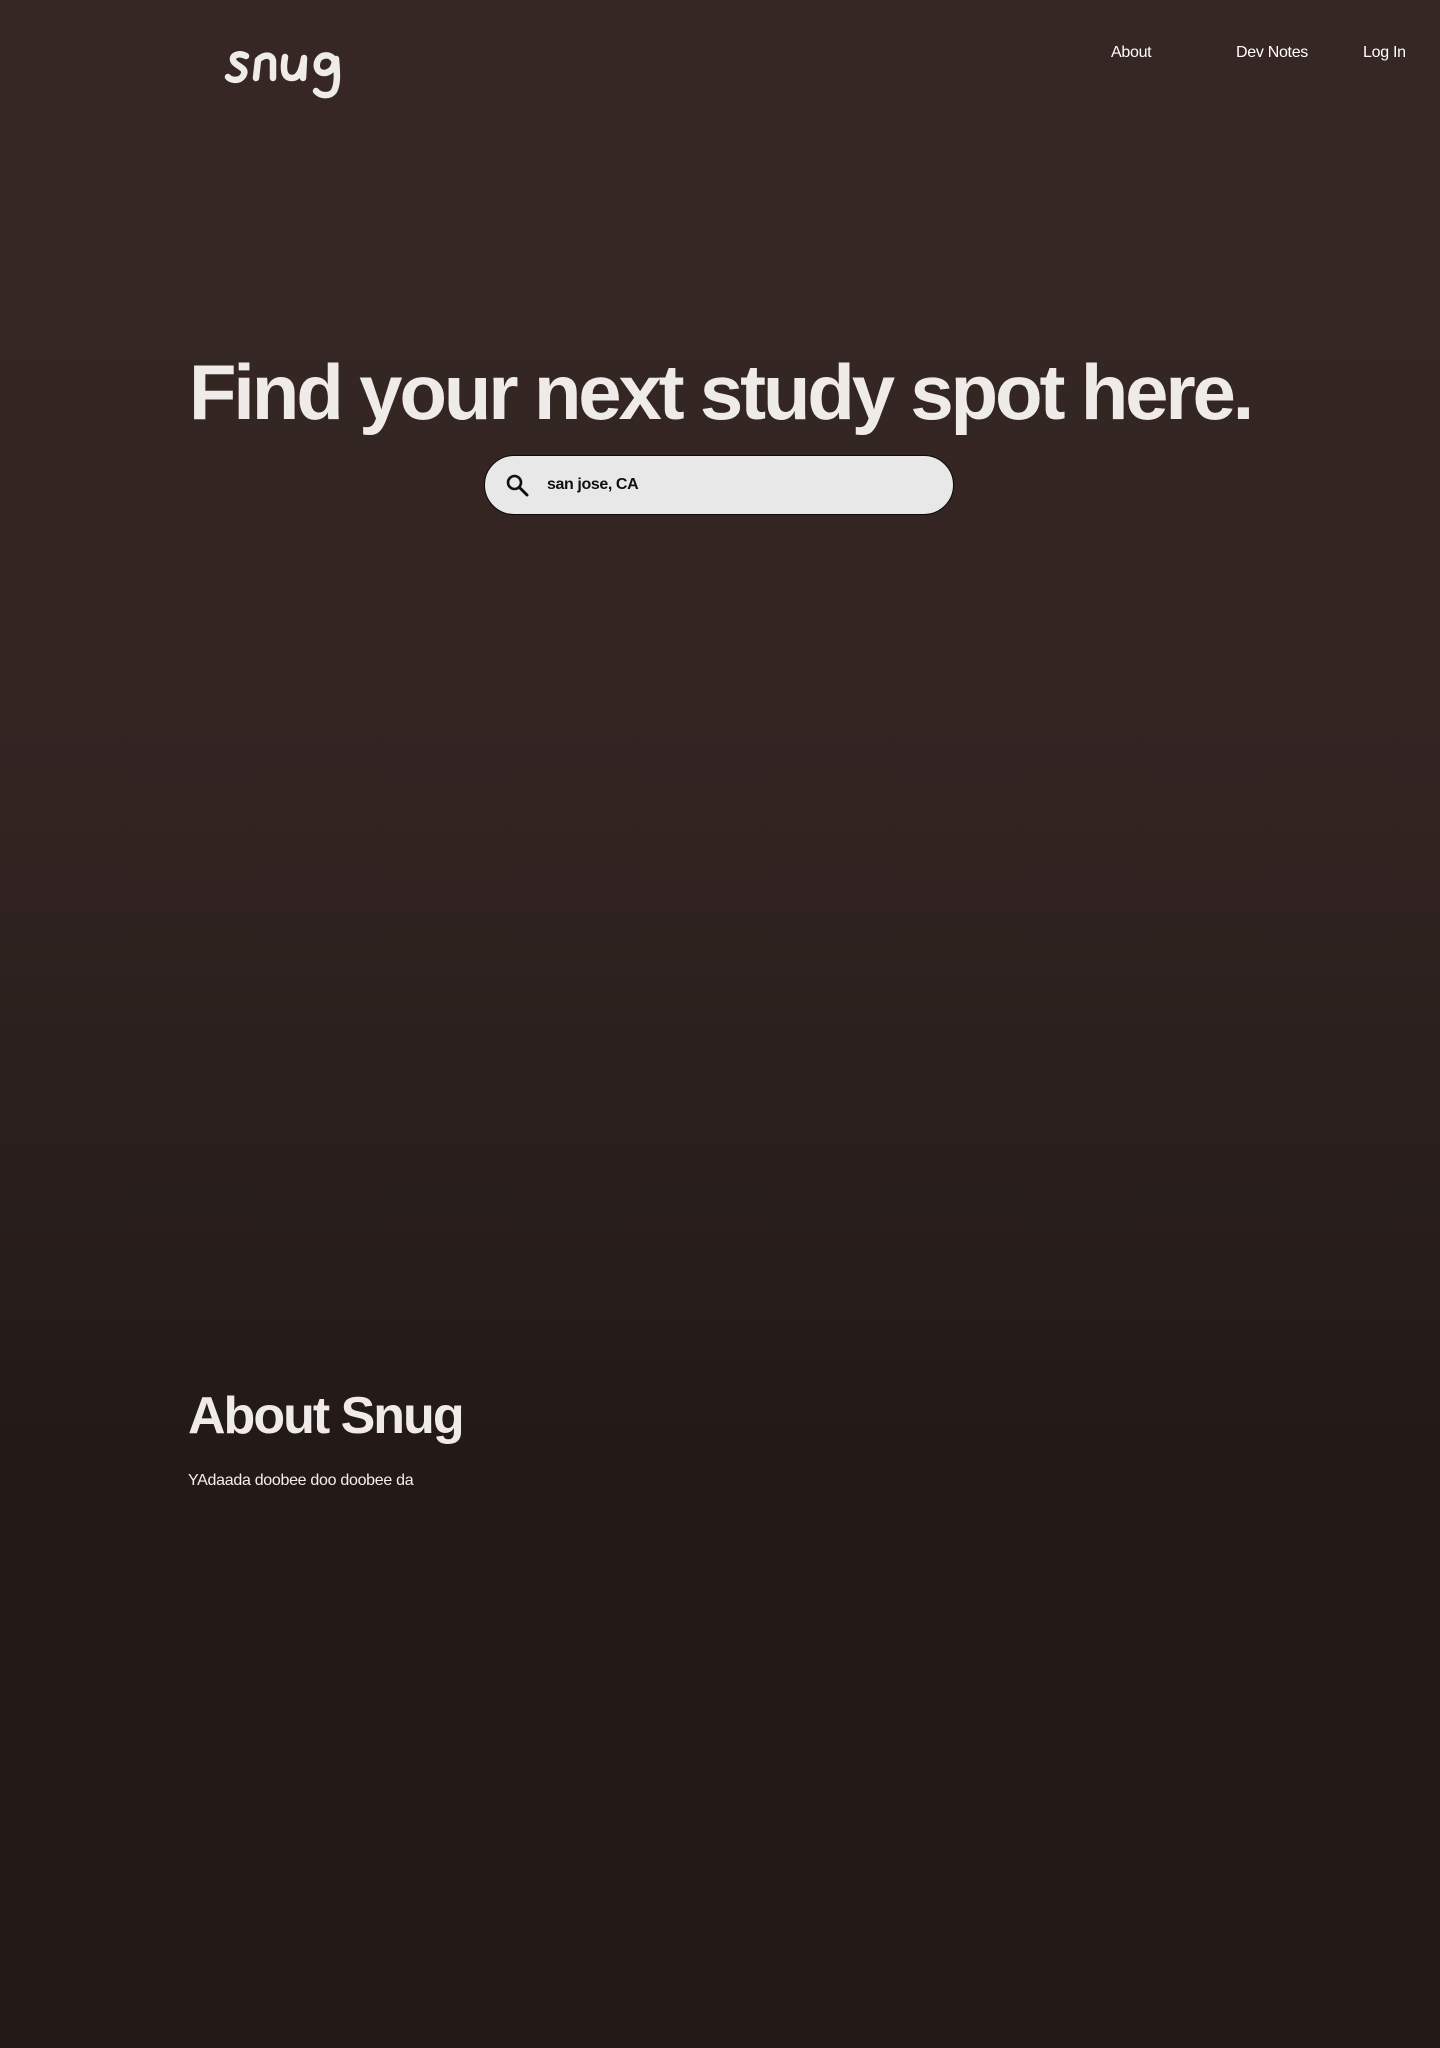 This screenshot has height=2048, width=1440. I want to click on search-bar, so click(719, 485).